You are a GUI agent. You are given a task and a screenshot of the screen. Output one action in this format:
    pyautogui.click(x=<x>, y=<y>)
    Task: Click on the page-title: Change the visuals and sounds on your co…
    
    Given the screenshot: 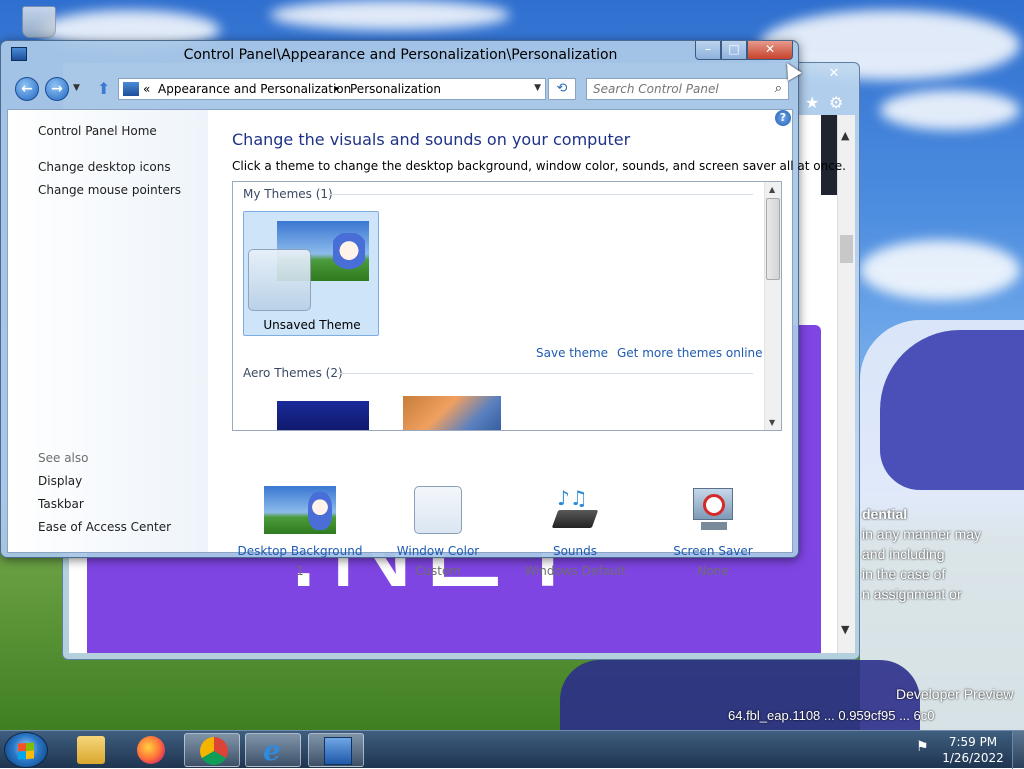 What is the action you would take?
    pyautogui.click(x=431, y=139)
    